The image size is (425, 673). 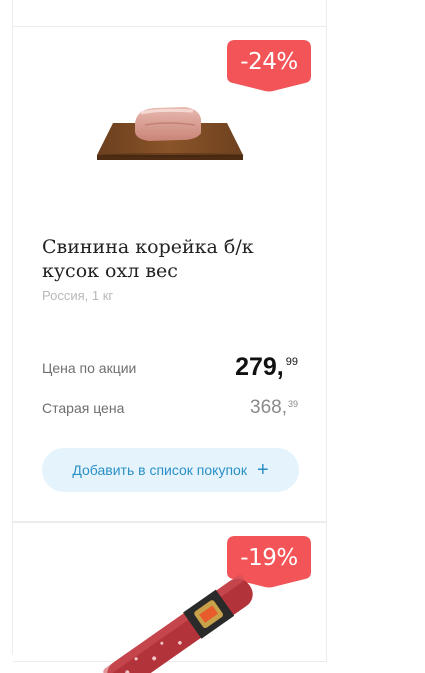 What do you see at coordinates (178, 623) in the screenshot?
I see `sausage-image` at bounding box center [178, 623].